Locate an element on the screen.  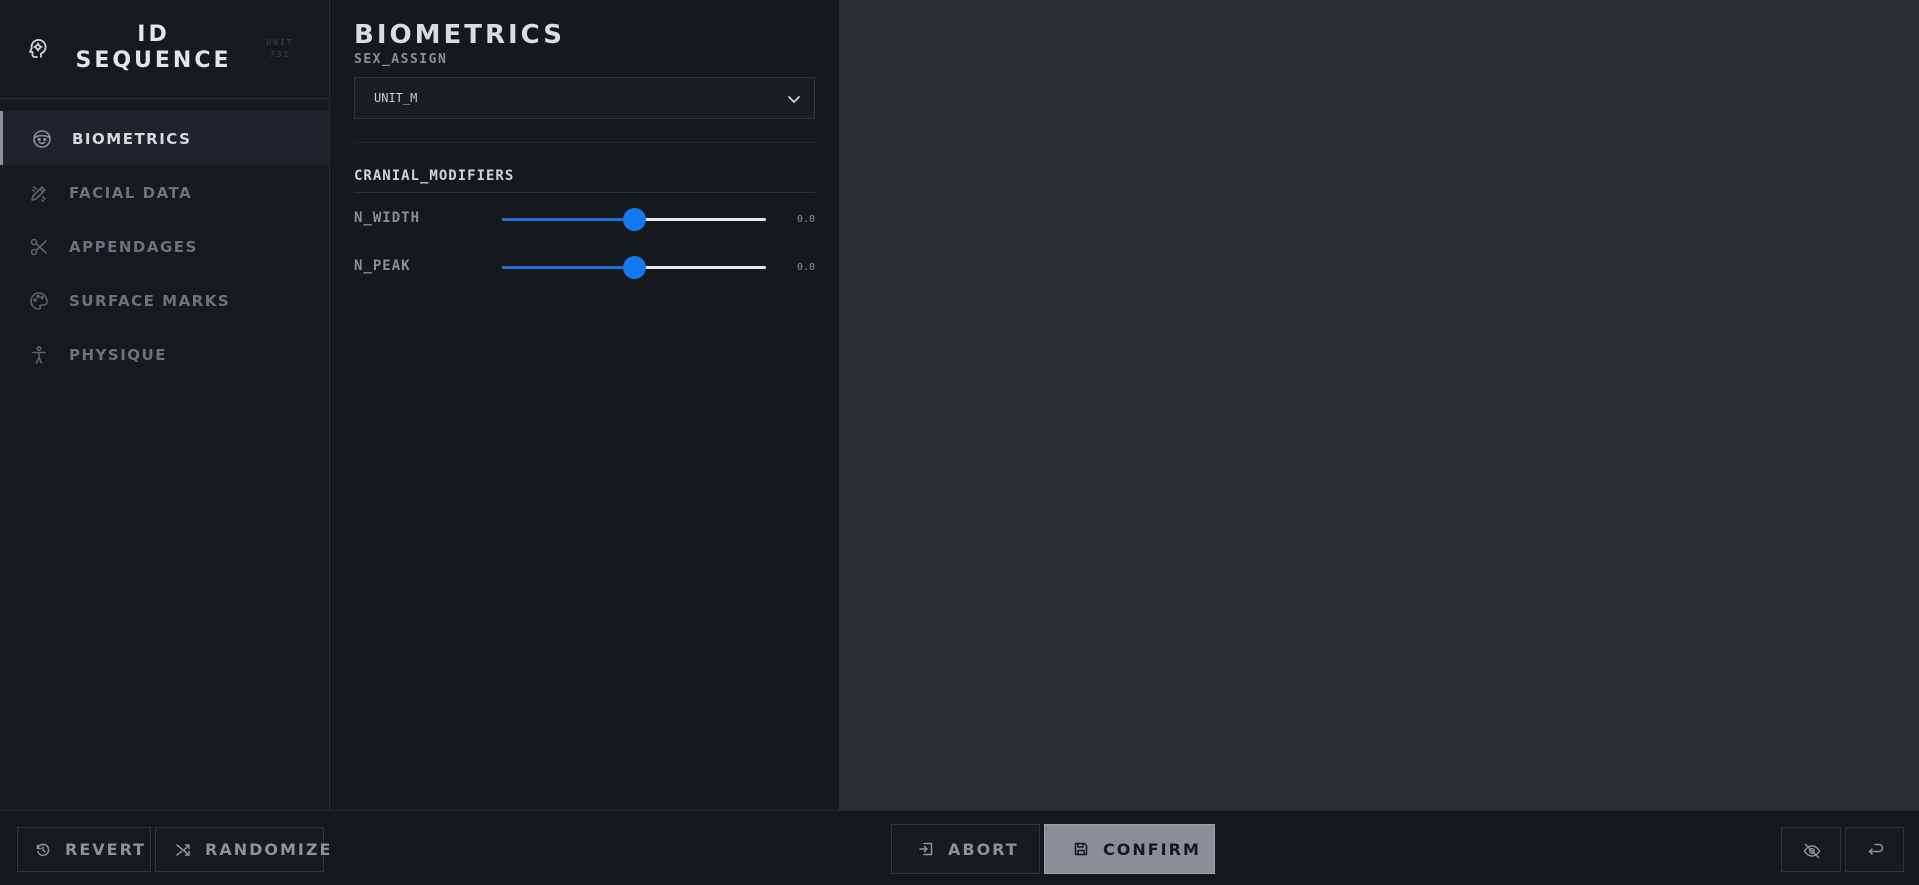
slider-label: N_WIDTH is located at coordinates (387, 218).